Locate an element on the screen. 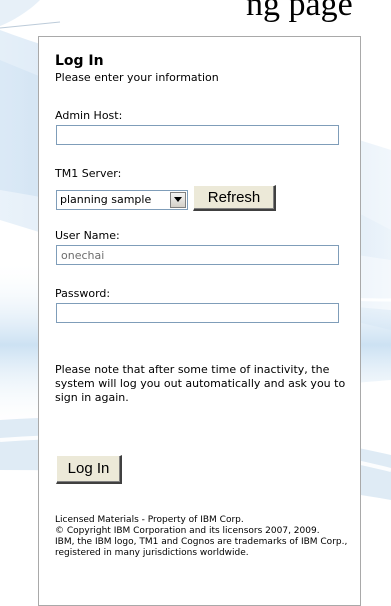 Image resolution: width=391 pixels, height=606 pixels. user-name-input is located at coordinates (197, 255).